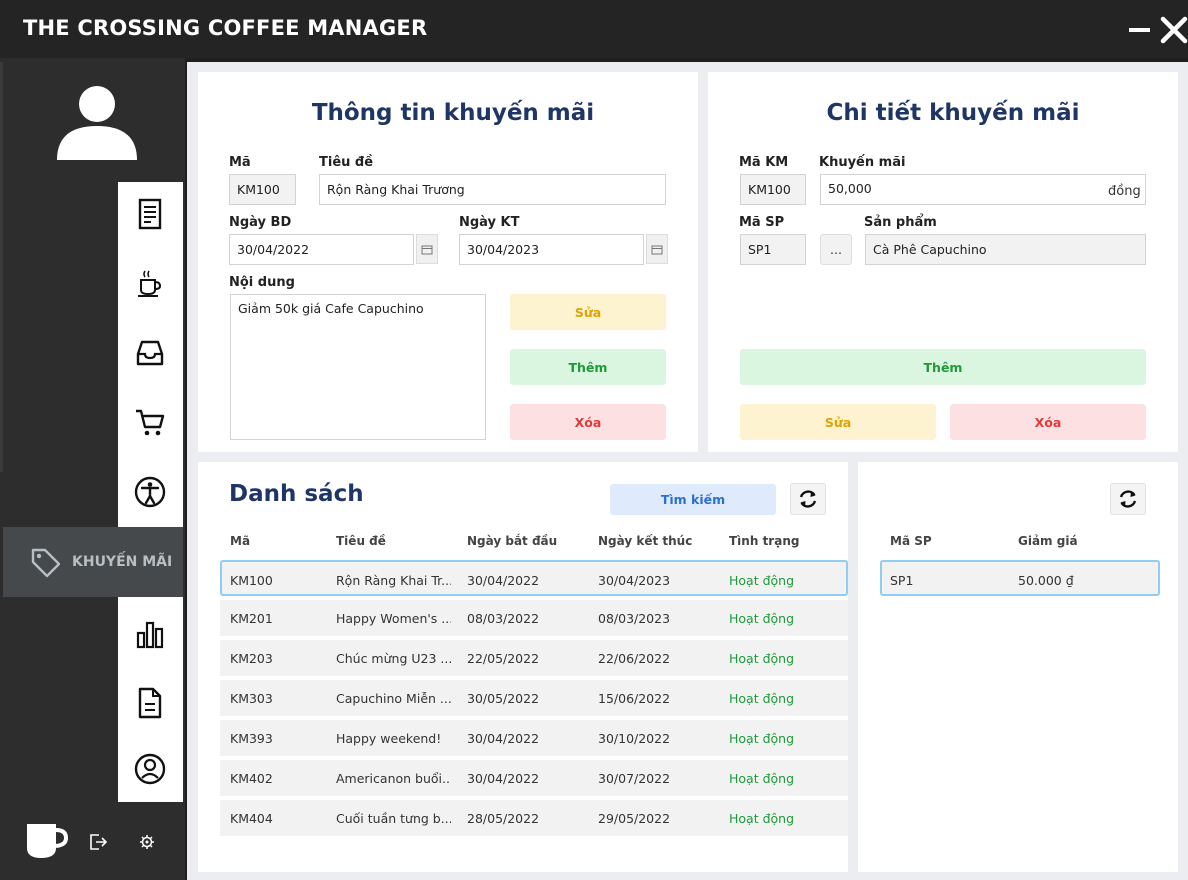 The height and width of the screenshot is (880, 1188). Describe the element at coordinates (358, 367) in the screenshot. I see `content-textarea: Giảm 50k giá Cafe Capuchino` at that location.